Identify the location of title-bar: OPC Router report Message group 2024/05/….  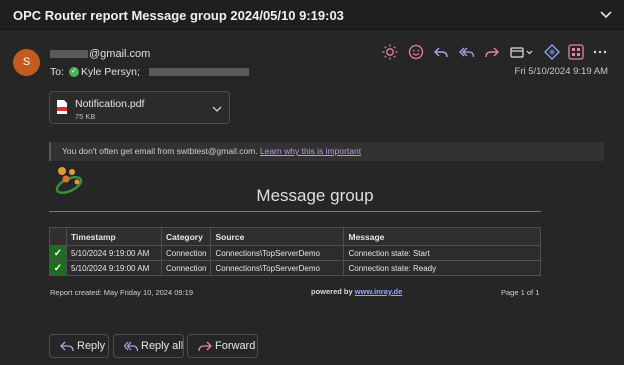
(312, 15).